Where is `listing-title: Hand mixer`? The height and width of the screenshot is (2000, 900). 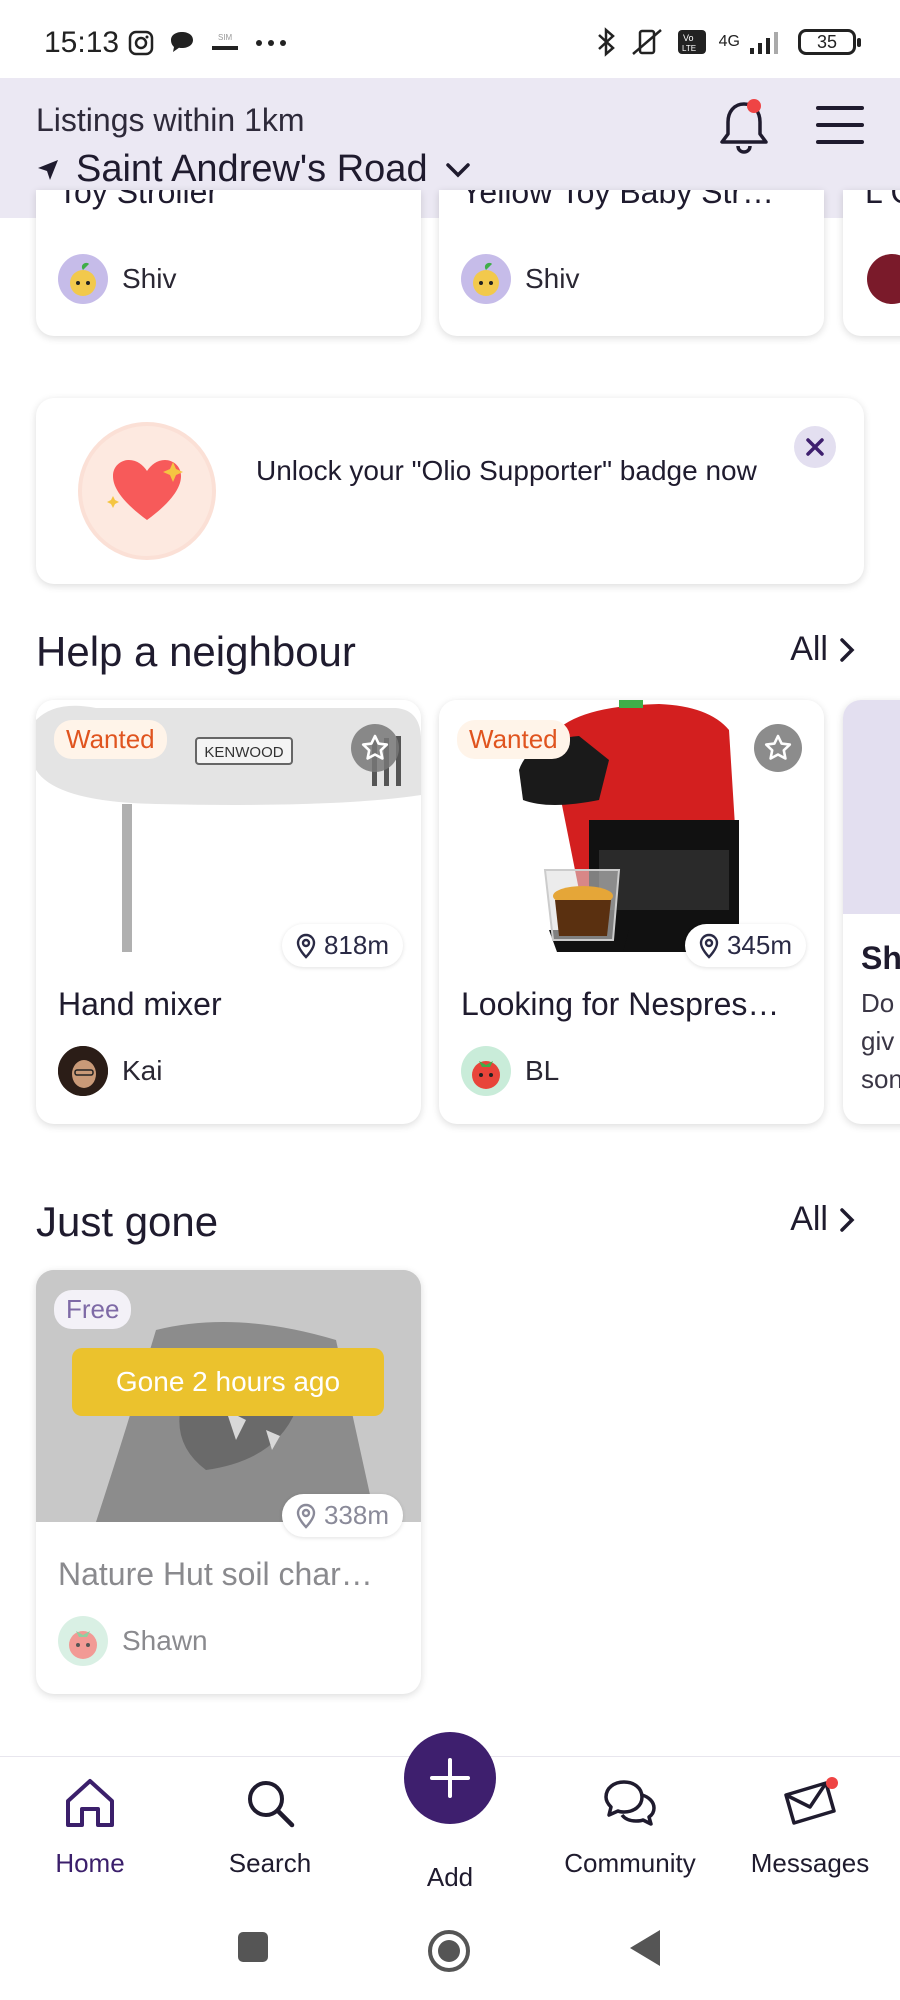 listing-title: Hand mixer is located at coordinates (140, 1004).